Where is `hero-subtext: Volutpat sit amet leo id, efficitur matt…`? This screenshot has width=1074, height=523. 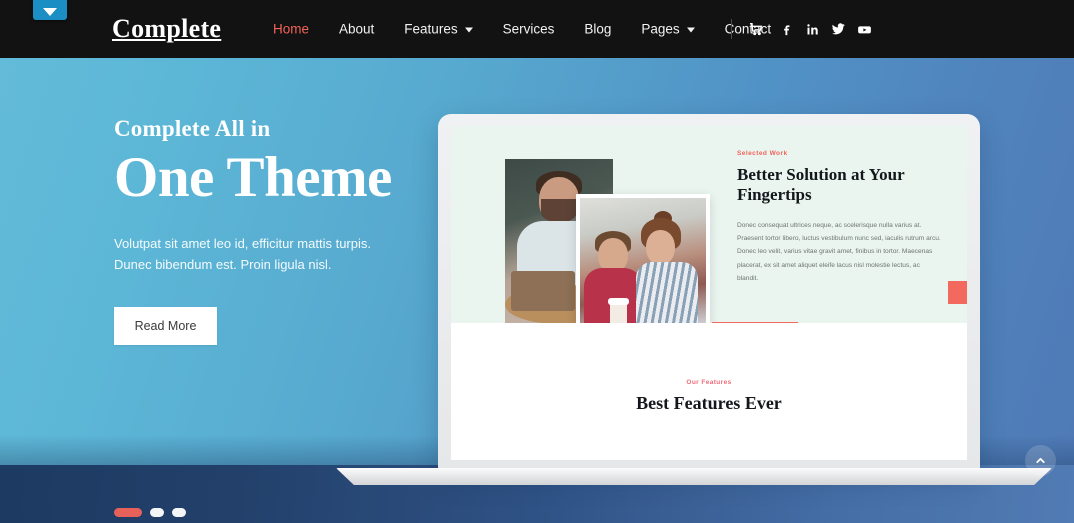
hero-subtext: Volutpat sit amet leo id, efficitur matt… is located at coordinates (242, 254).